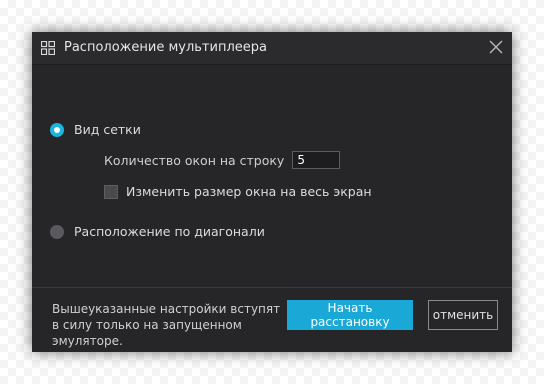 Image resolution: width=544 pixels, height=384 pixels. I want to click on windows-per-row-label: Количество окон на строку, so click(194, 160).